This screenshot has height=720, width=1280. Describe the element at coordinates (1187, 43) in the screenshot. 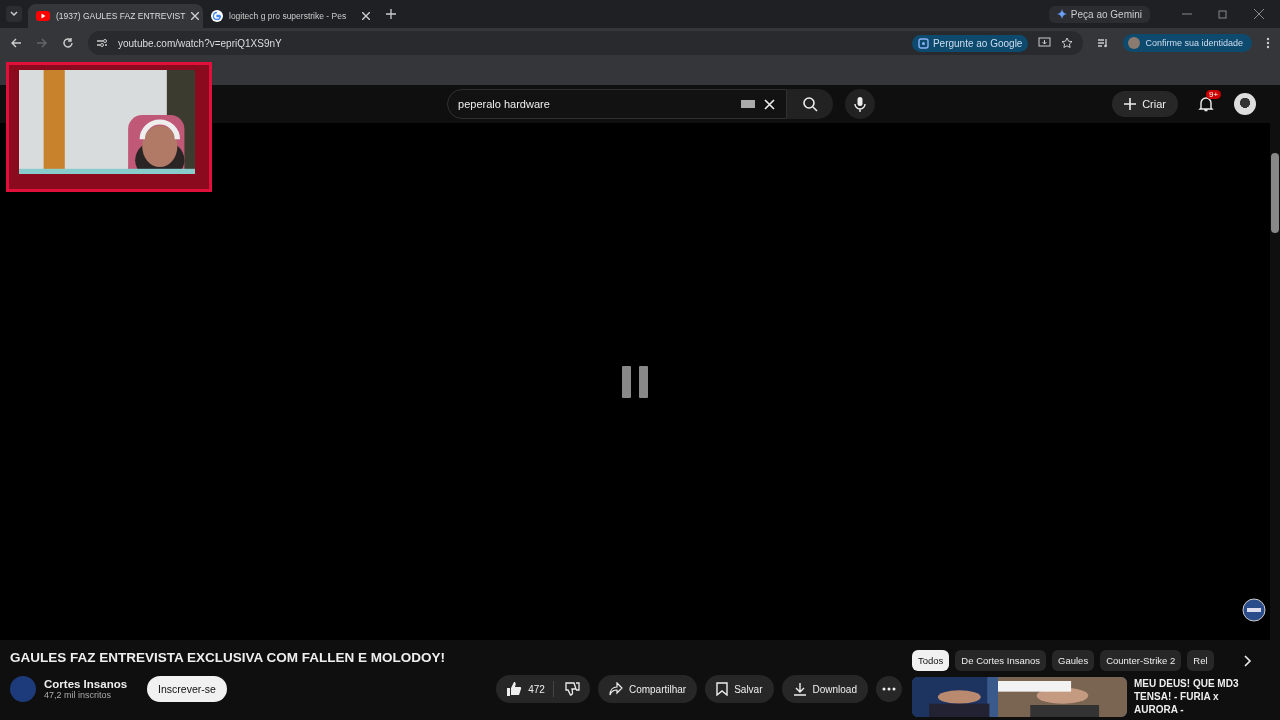

I see `profile-button: Confirme sua identidade` at that location.